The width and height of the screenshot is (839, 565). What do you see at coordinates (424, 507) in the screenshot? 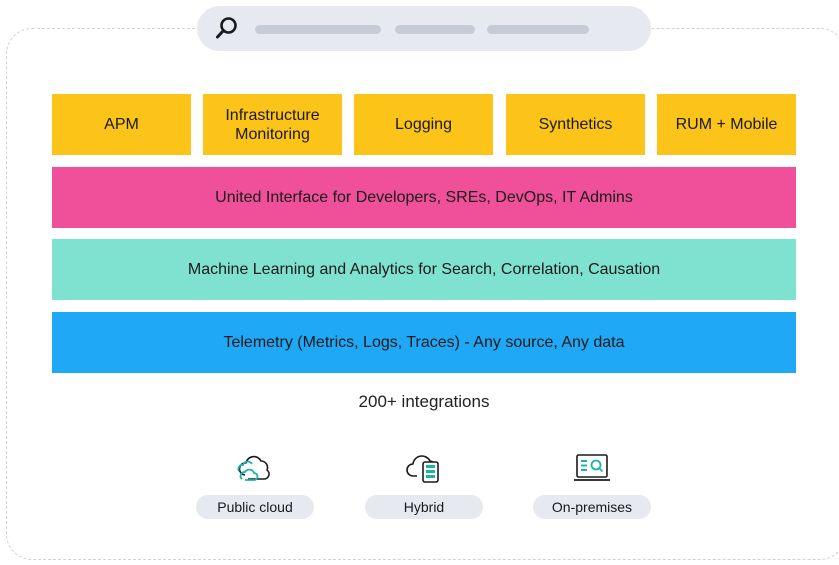
I see `hybrid-label: Hybrid` at bounding box center [424, 507].